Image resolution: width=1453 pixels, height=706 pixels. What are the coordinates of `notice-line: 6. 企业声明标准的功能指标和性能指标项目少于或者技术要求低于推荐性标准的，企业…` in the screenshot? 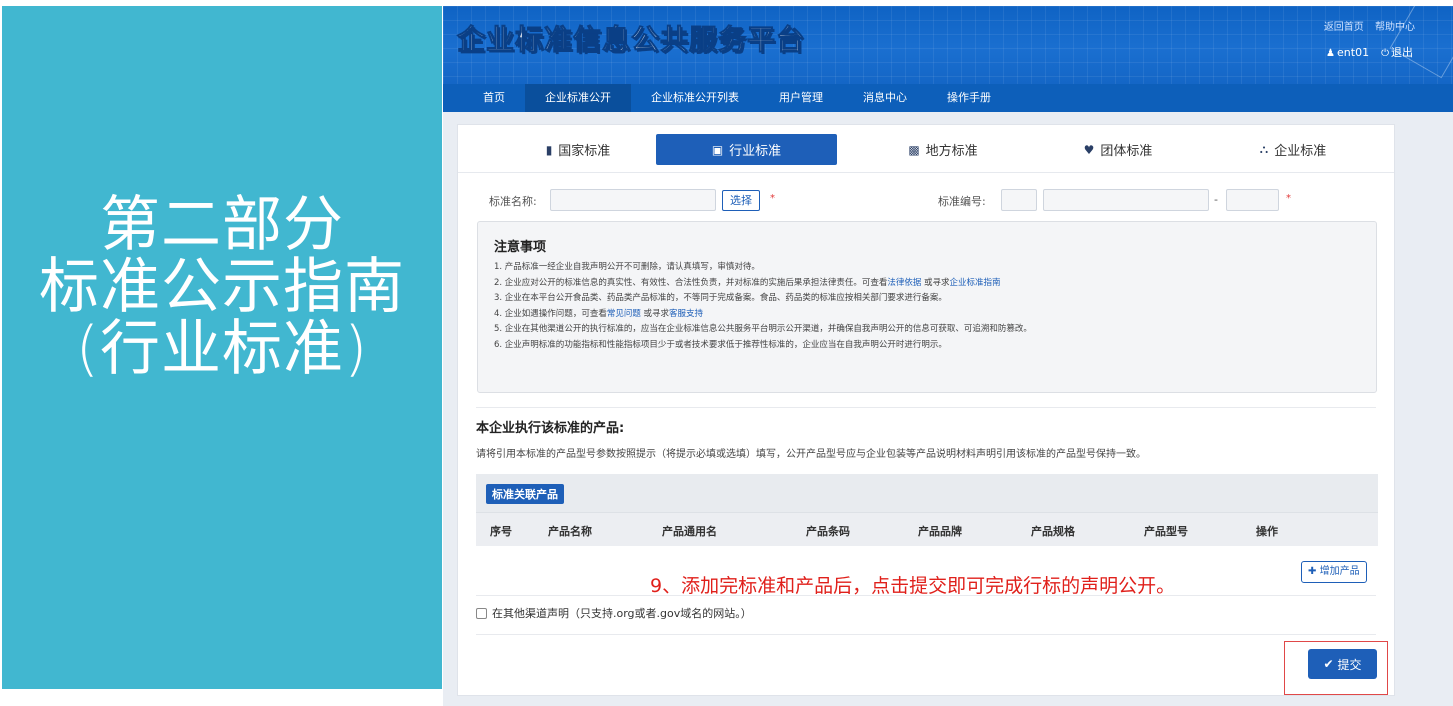 It's located at (720, 344).